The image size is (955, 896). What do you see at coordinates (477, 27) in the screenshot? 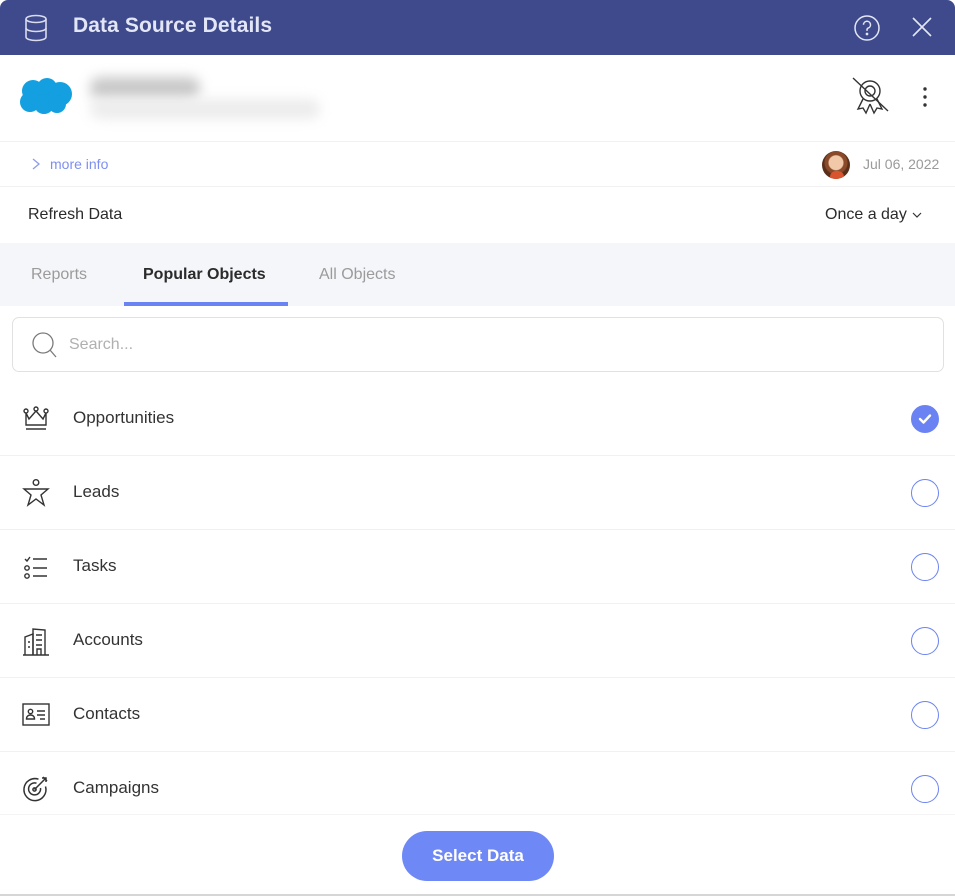
I see `dialog-titlebar: Data Source Details` at bounding box center [477, 27].